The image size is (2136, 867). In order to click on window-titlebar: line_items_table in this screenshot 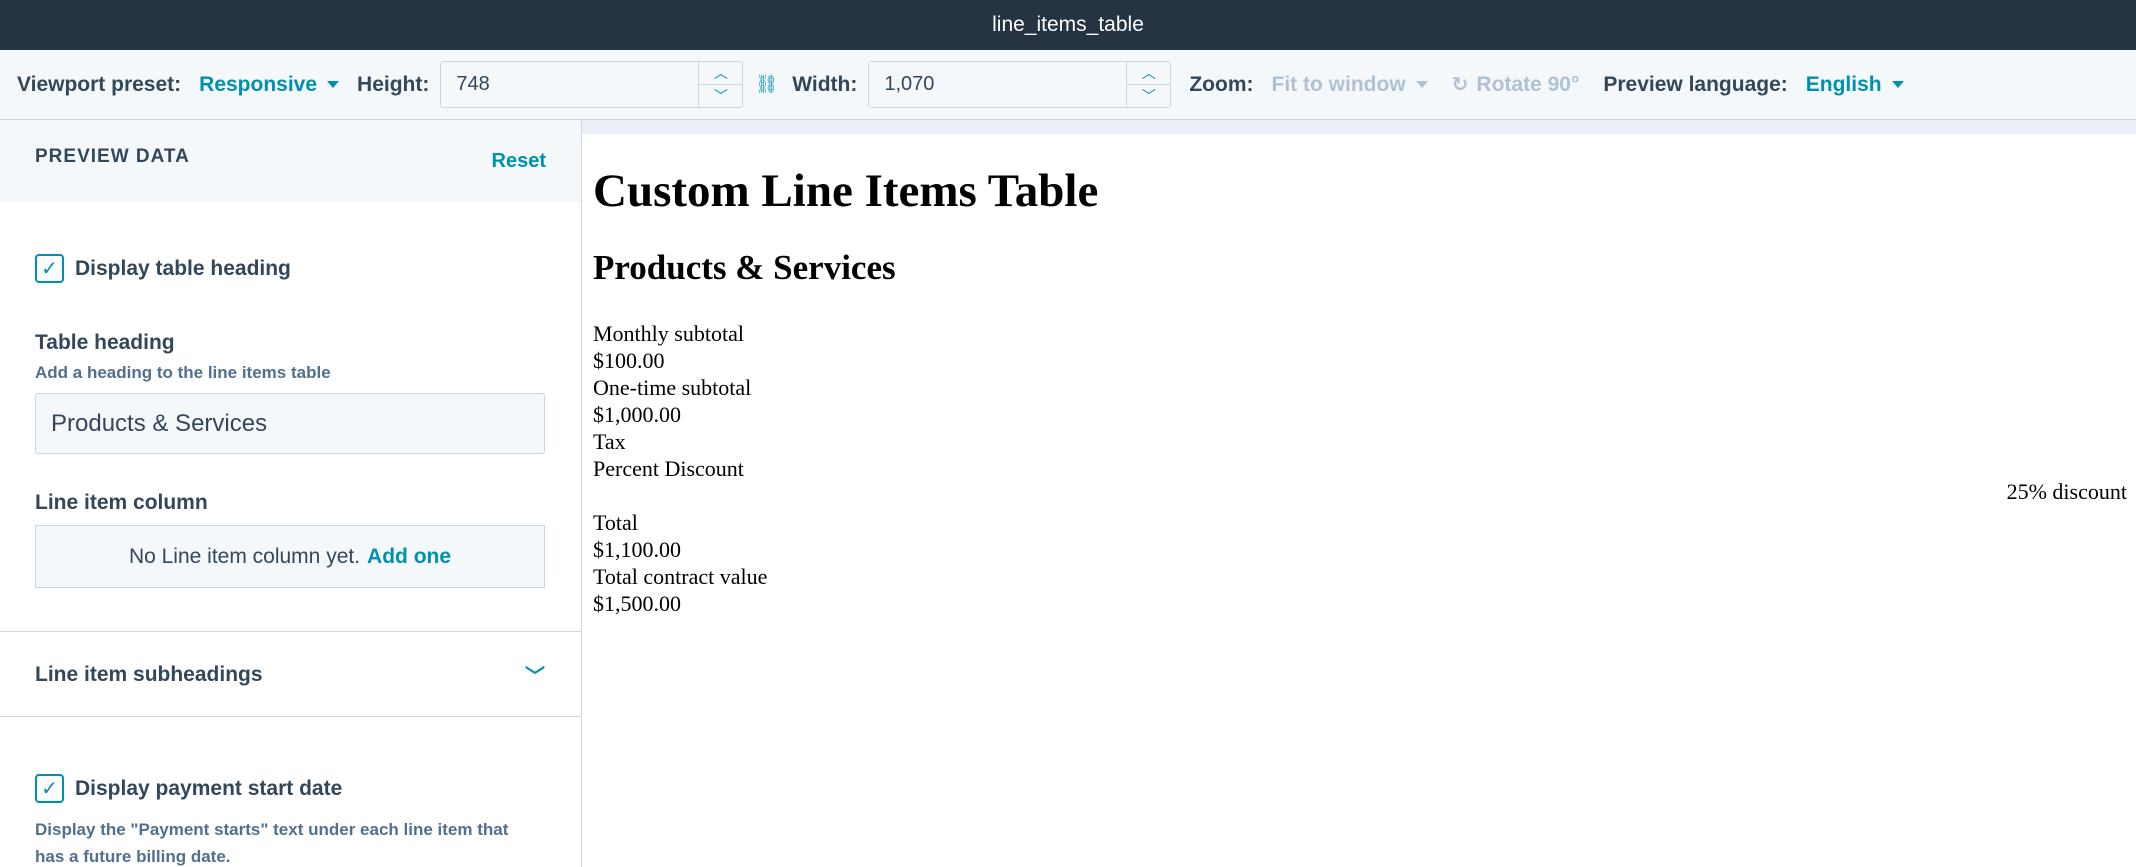, I will do `click(1068, 25)`.